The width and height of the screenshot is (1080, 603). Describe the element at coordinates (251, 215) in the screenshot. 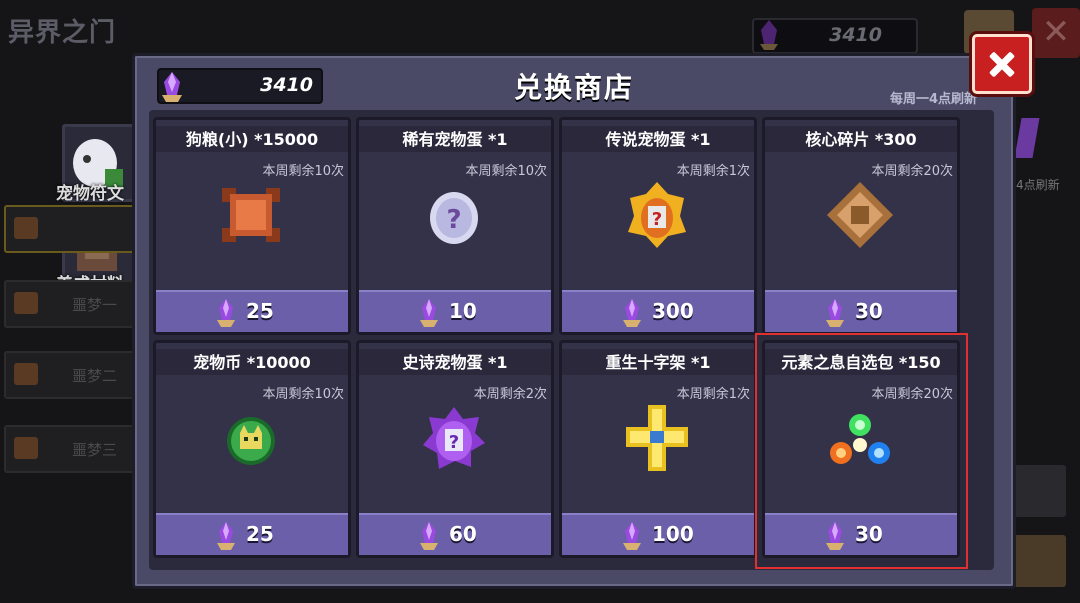

I see `dog-food-icon` at that location.